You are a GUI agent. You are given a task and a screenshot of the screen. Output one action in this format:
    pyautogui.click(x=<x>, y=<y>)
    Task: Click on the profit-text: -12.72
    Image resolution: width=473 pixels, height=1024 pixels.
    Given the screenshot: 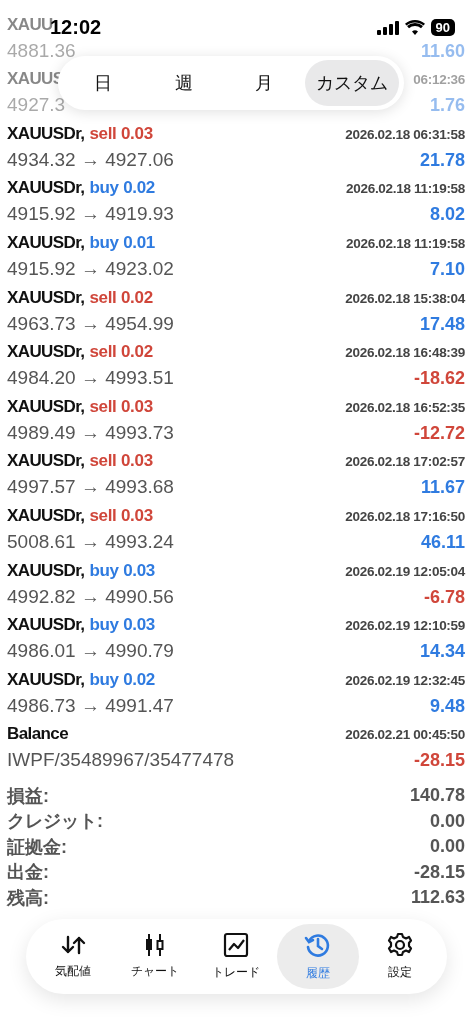 What is the action you would take?
    pyautogui.click(x=439, y=433)
    